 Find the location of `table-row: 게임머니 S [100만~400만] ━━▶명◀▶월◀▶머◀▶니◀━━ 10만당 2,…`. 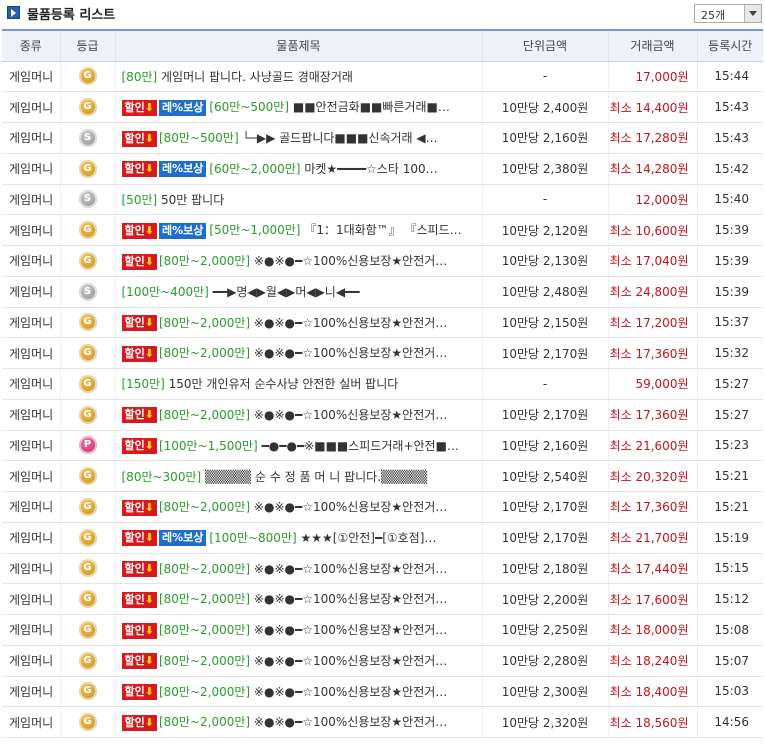

table-row: 게임머니 S [100만~400만] ━━▶명◀▶월◀▶머◀▶니◀━━ 10만당 2,… is located at coordinates (382, 292).